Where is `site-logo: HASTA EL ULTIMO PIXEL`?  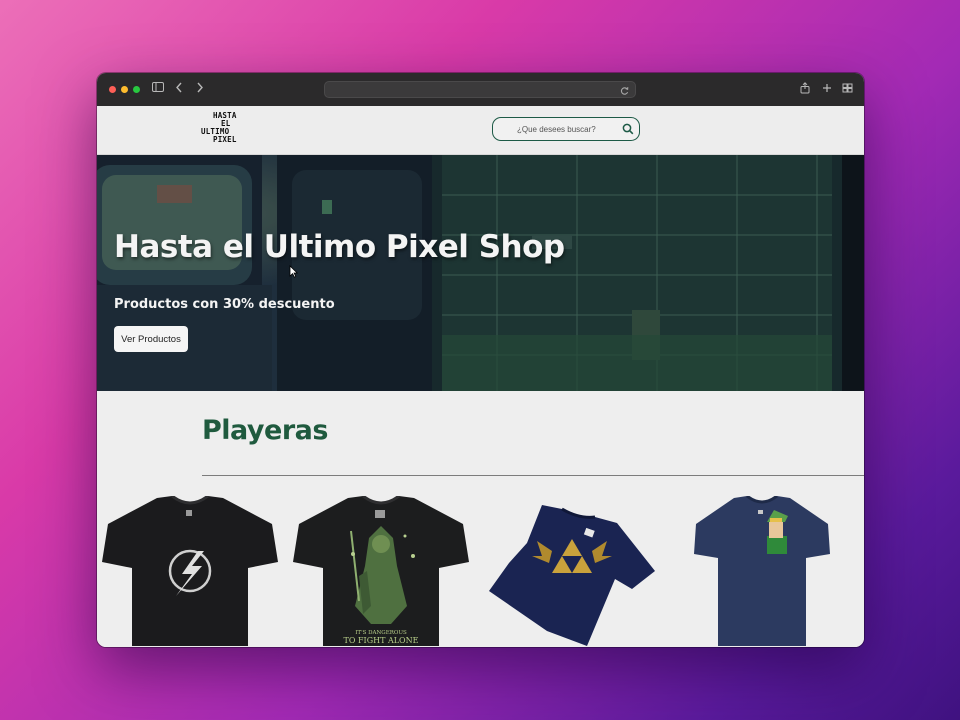 site-logo: HASTA EL ULTIMO PIXEL is located at coordinates (225, 128).